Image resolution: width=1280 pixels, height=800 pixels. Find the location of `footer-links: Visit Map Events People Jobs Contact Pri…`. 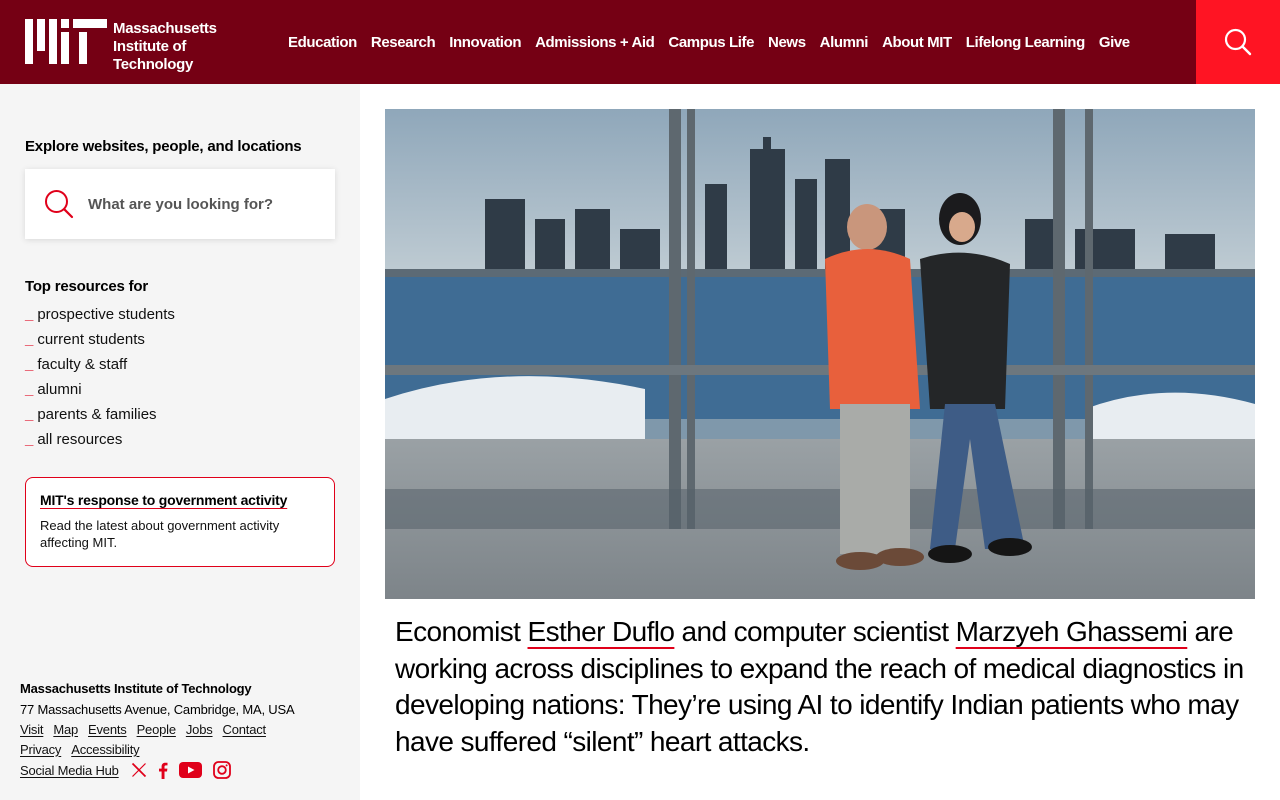

footer-links: Visit Map Events People Jobs Contact Pri… is located at coordinates (170, 739).